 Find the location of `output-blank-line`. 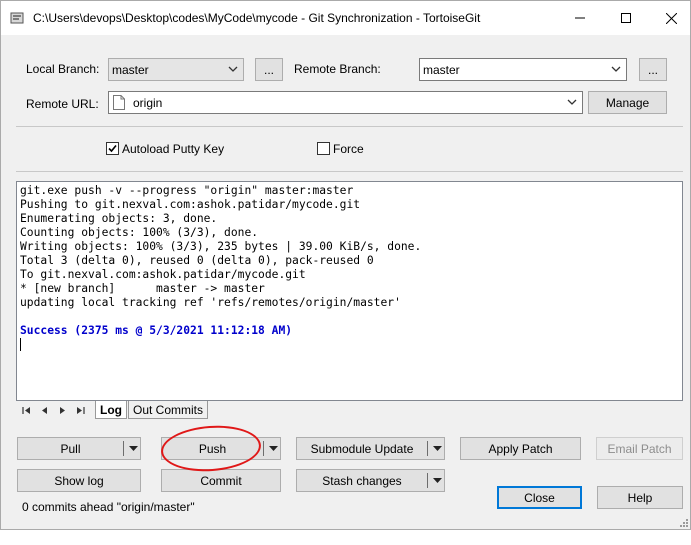

output-blank-line is located at coordinates (349, 317).